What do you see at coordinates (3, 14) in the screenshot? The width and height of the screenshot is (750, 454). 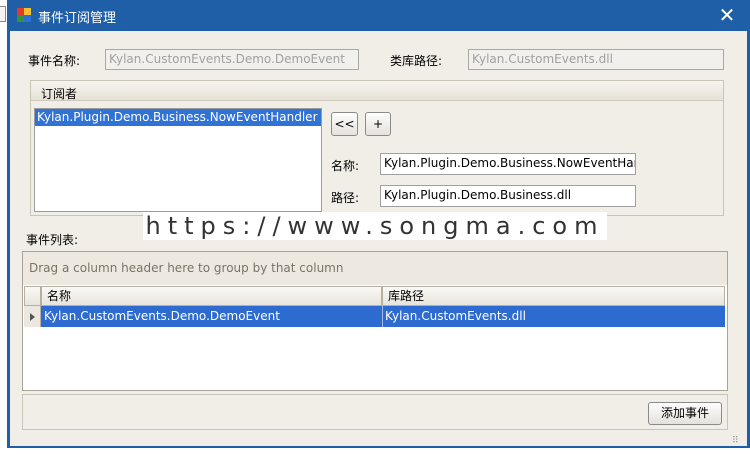 I see `desktop-window-fragment` at bounding box center [3, 14].